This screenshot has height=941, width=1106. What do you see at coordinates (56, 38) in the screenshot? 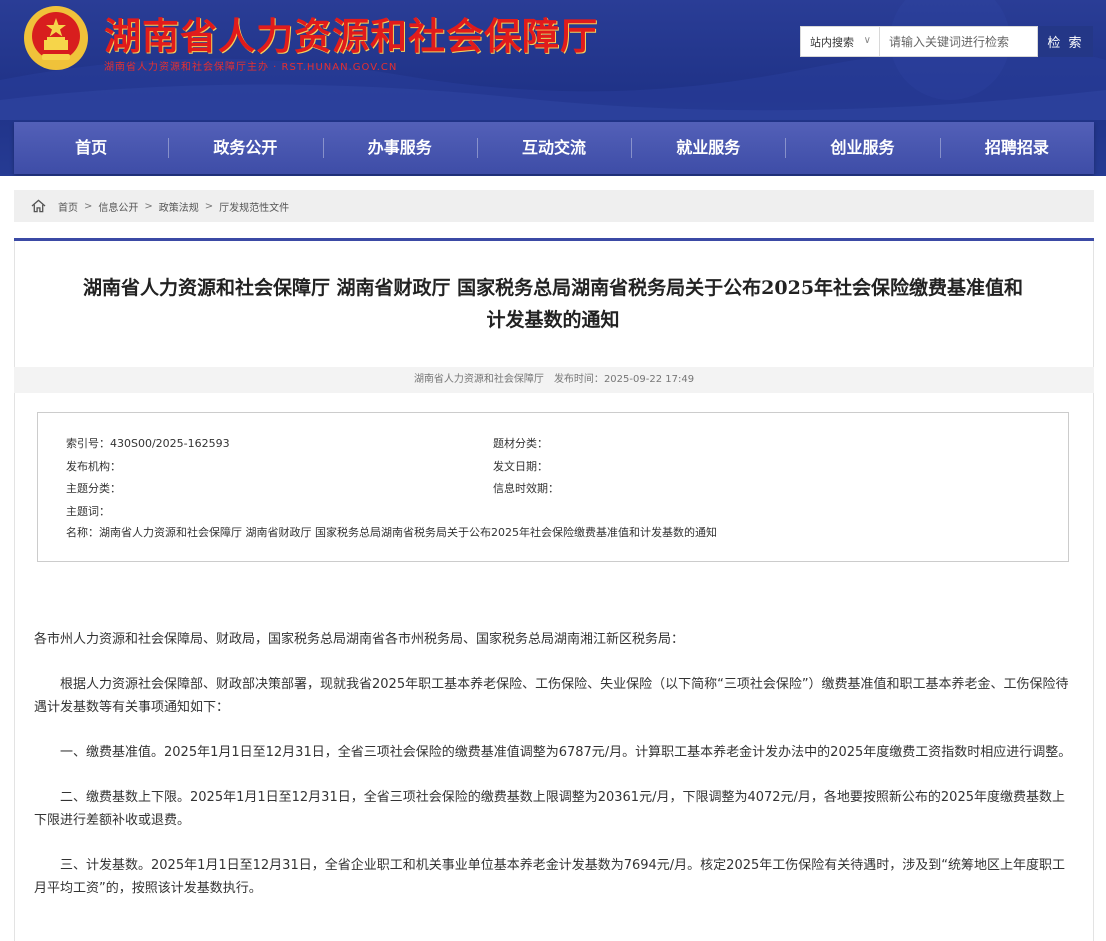
I see `national-emblem-icon` at bounding box center [56, 38].